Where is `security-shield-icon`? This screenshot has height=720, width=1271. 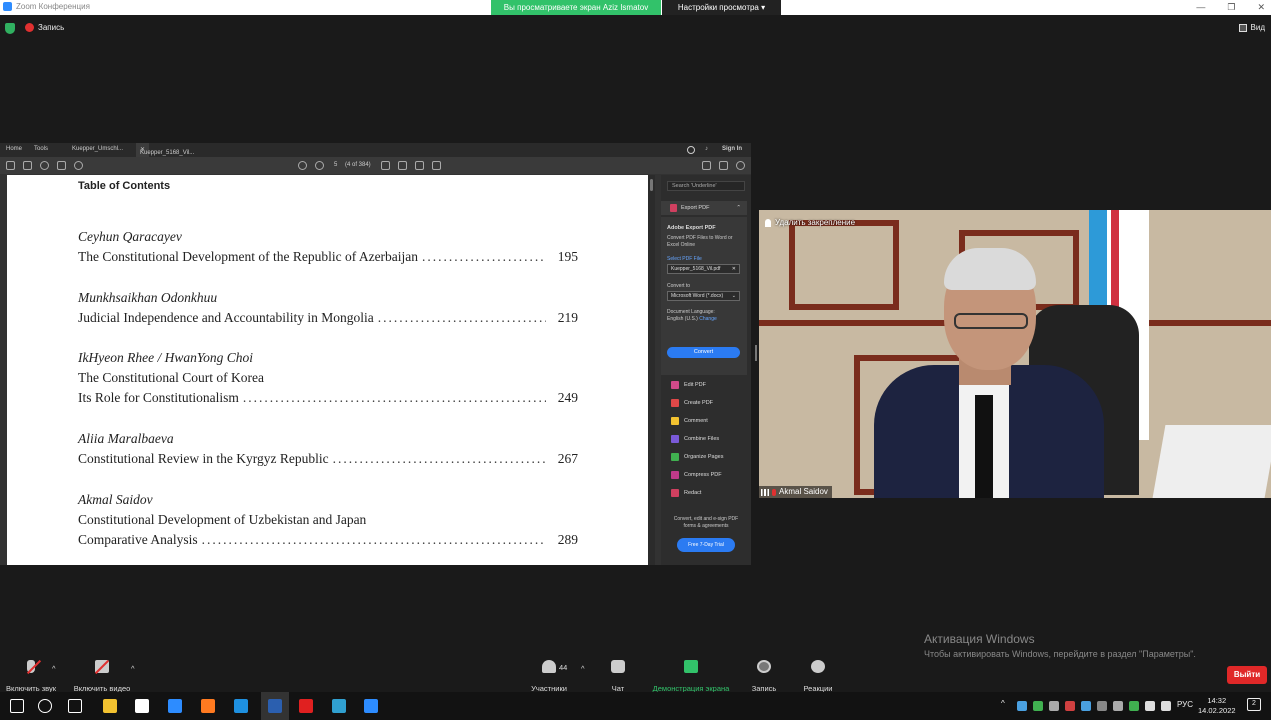 security-shield-icon is located at coordinates (10, 28).